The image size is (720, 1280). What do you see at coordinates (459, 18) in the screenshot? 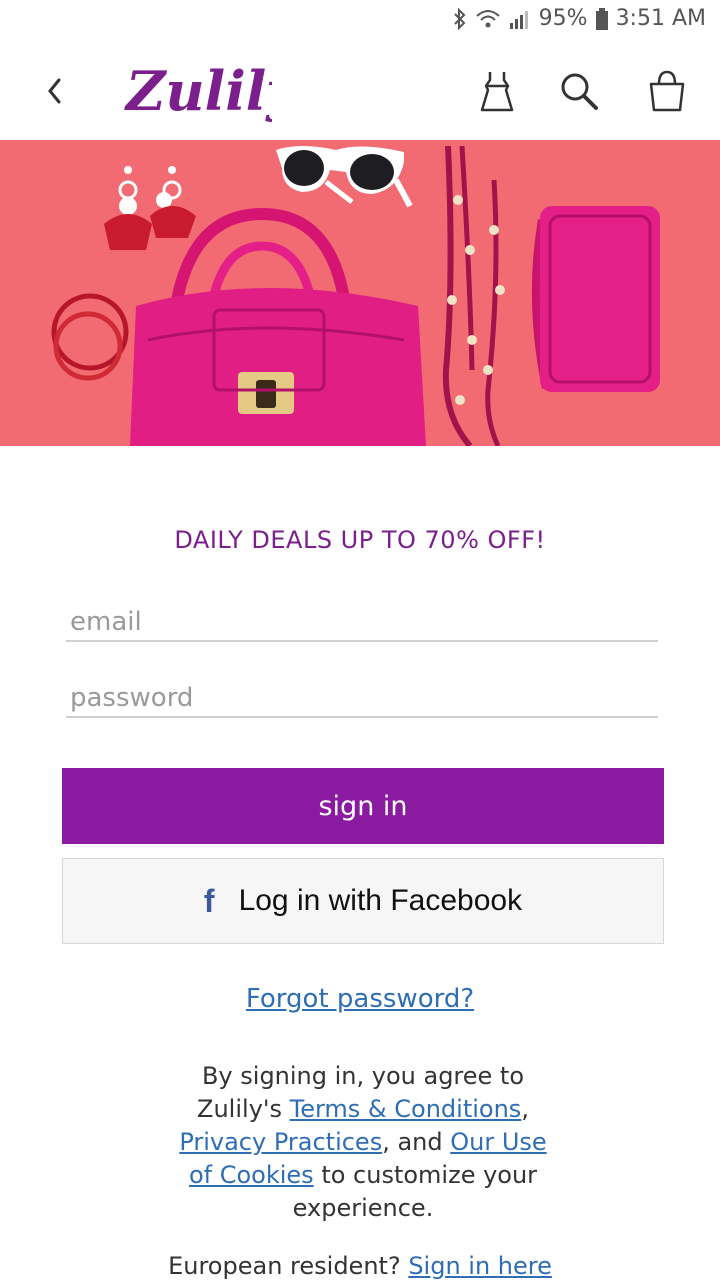
I see `bluetooth-icon` at bounding box center [459, 18].